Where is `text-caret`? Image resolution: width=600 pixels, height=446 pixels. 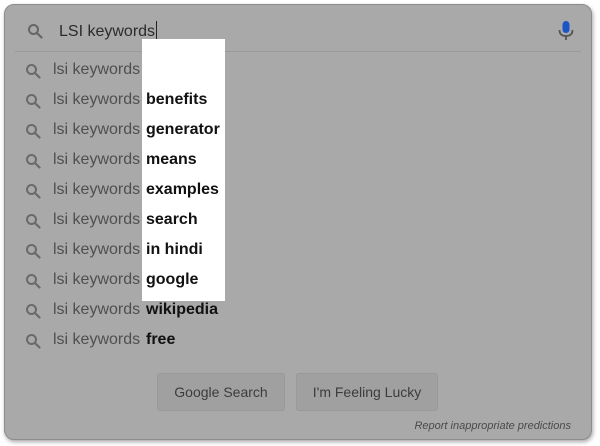
text-caret is located at coordinates (157, 30).